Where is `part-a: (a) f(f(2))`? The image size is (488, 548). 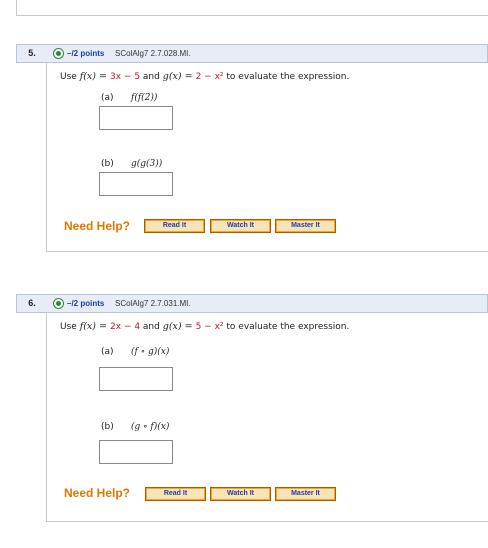 part-a: (a) f(f(2)) is located at coordinates (129, 98).